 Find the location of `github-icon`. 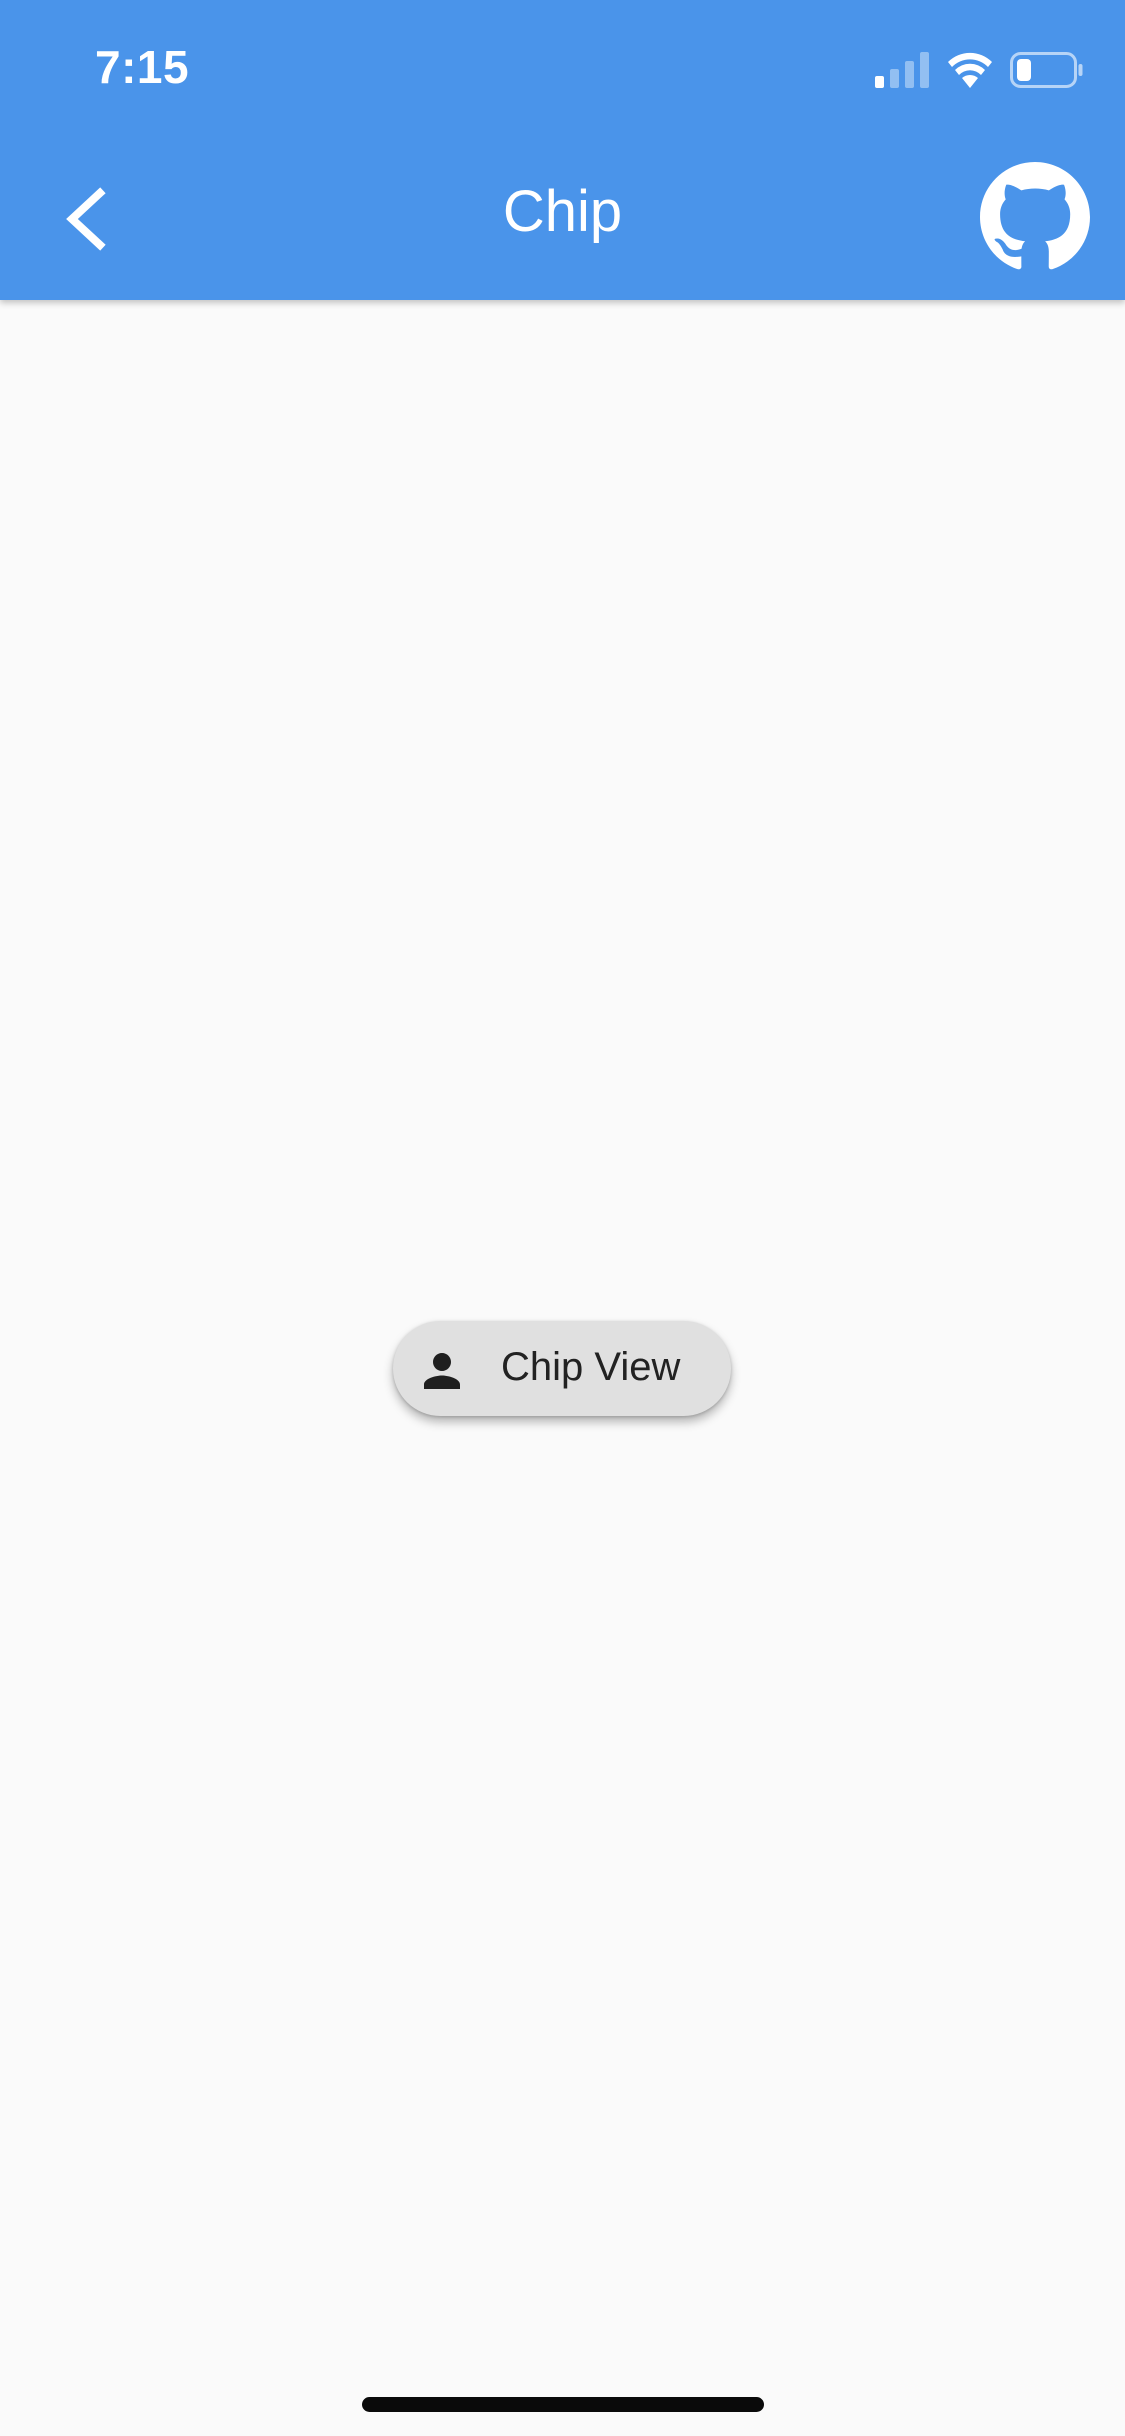

github-icon is located at coordinates (1035, 216).